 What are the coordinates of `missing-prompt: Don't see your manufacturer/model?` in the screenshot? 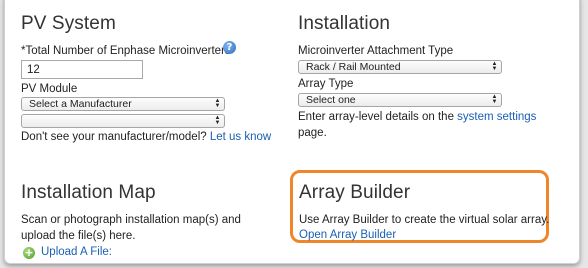 It's located at (114, 137).